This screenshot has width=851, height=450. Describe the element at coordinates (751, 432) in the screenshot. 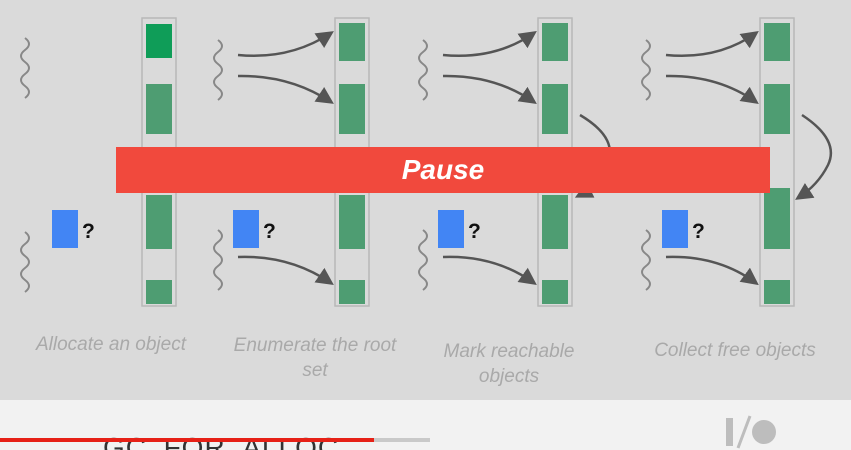

I see `io-logo` at that location.